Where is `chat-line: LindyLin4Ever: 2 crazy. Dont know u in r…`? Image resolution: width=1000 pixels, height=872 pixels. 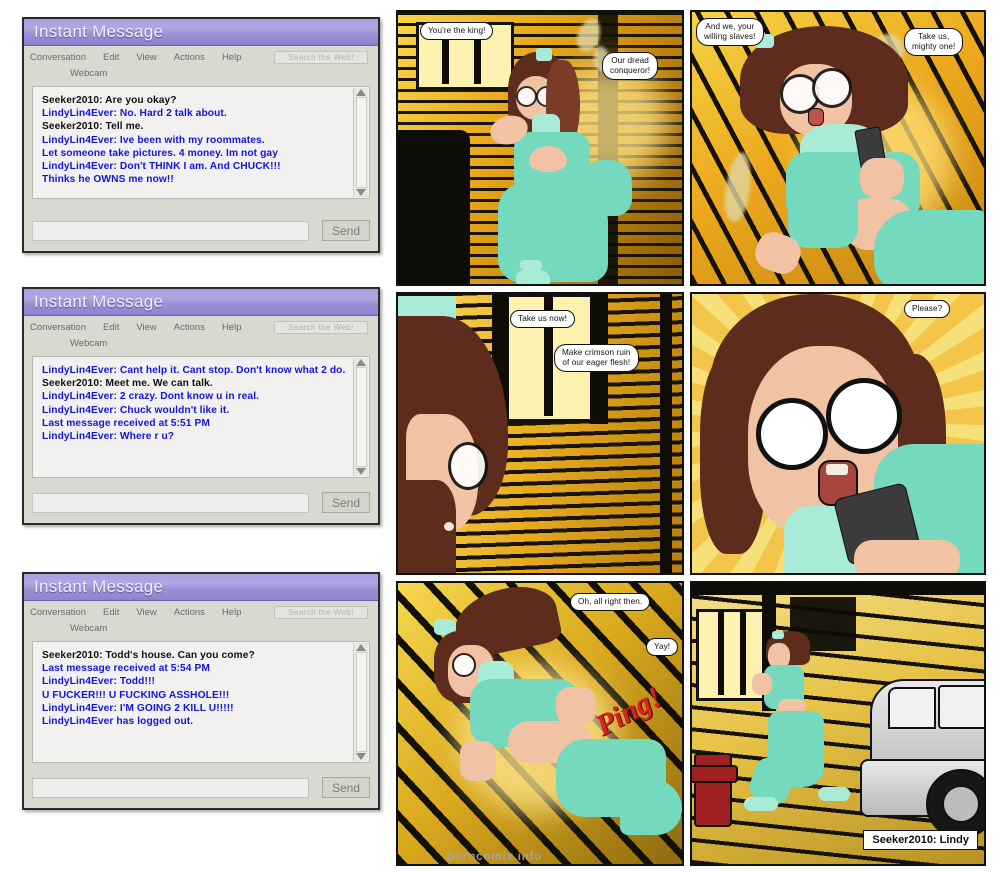
chat-line: LindyLin4Ever: 2 crazy. Dont know u in r… is located at coordinates (151, 397).